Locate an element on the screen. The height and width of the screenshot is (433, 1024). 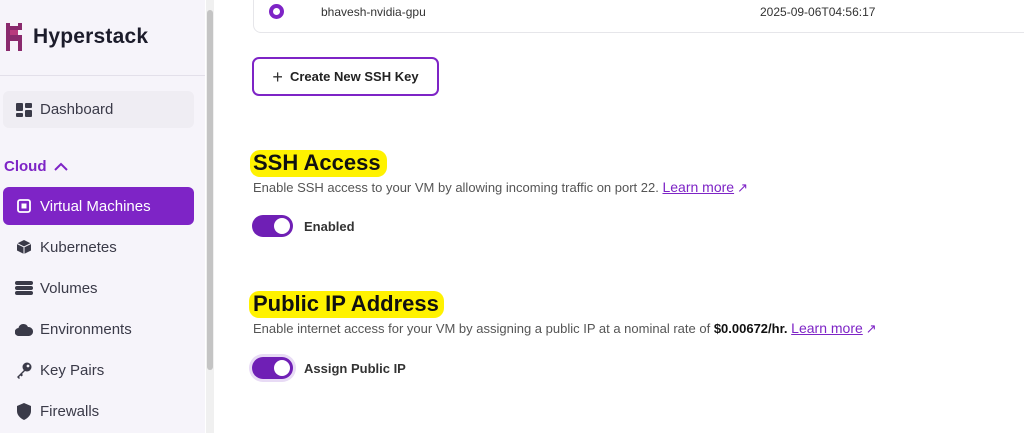
public-ip-toggle is located at coordinates (272, 368).